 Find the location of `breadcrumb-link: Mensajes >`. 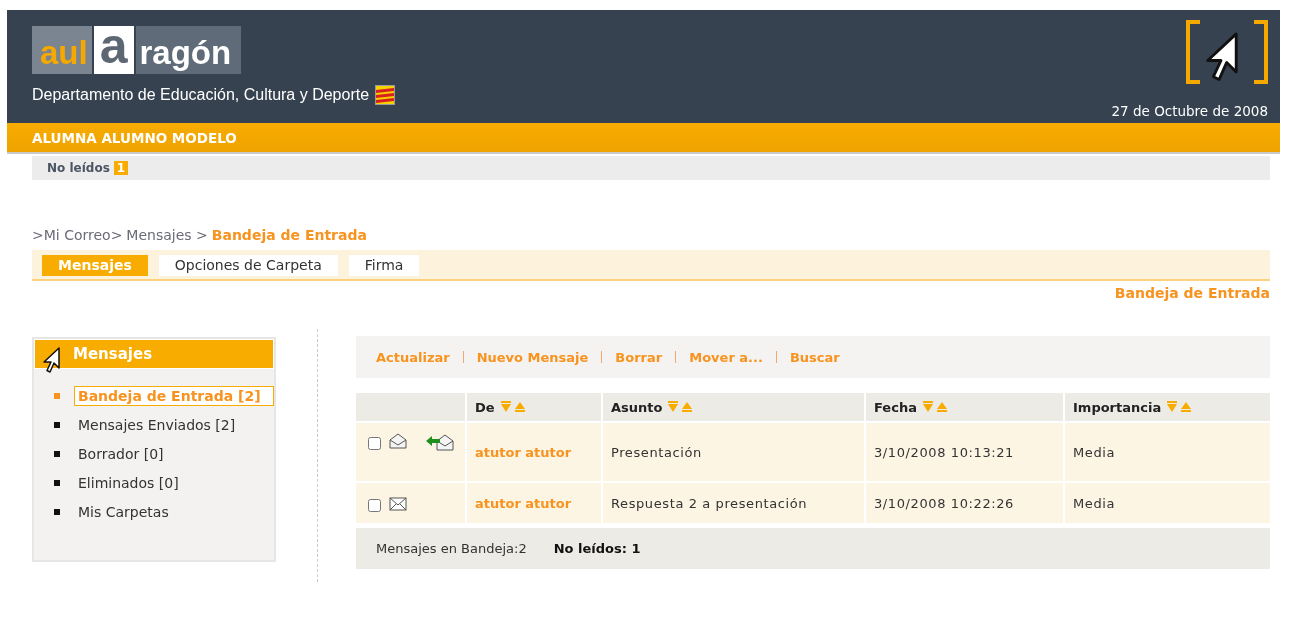

breadcrumb-link: Mensajes > is located at coordinates (167, 235).